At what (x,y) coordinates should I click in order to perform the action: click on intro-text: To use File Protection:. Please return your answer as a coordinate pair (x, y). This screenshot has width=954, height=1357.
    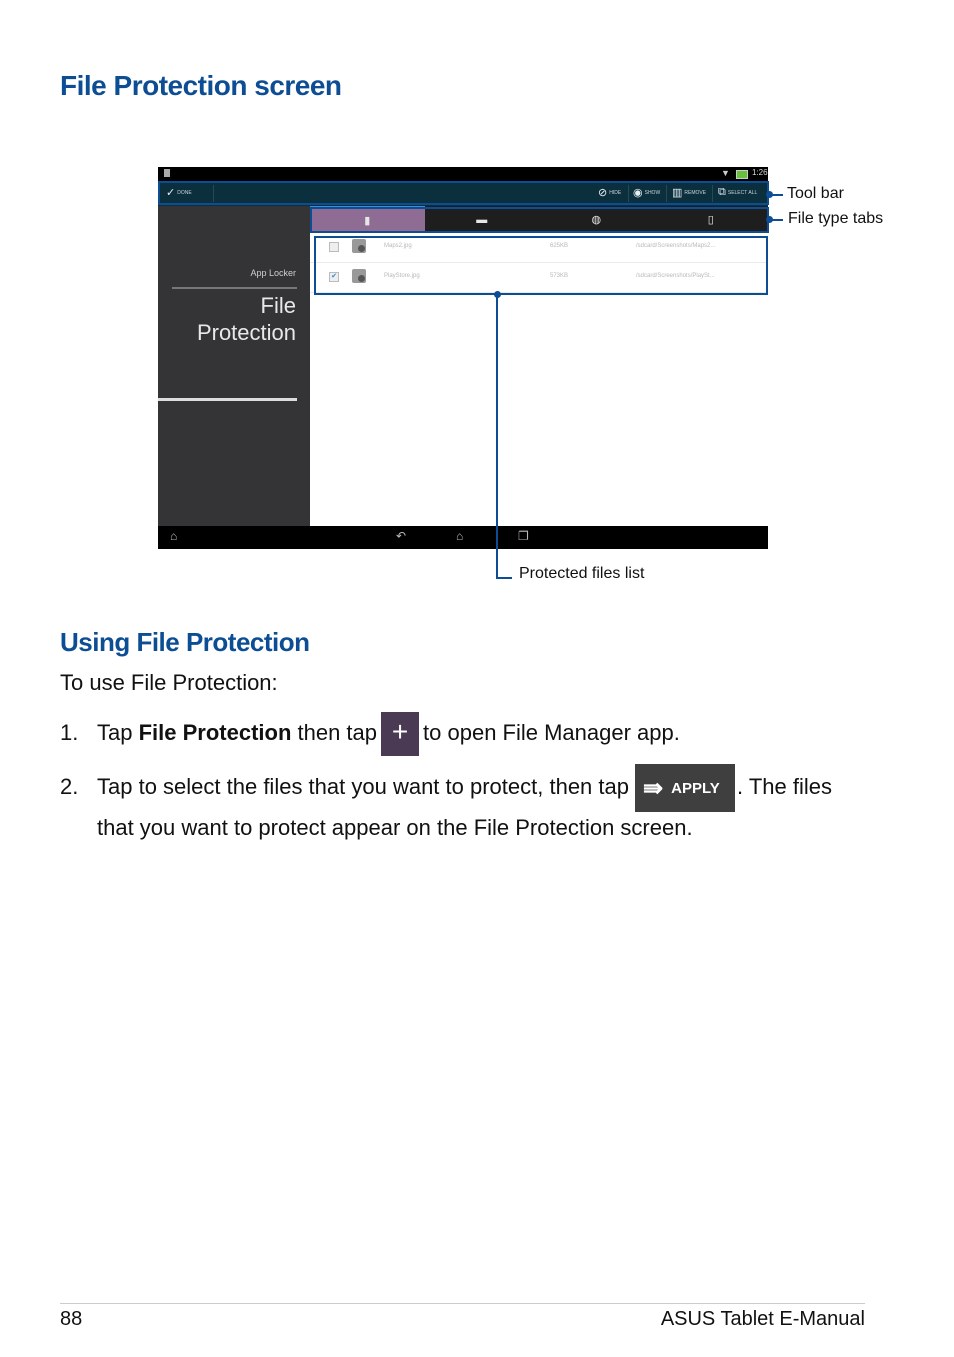
    Looking at the image, I should click on (169, 682).